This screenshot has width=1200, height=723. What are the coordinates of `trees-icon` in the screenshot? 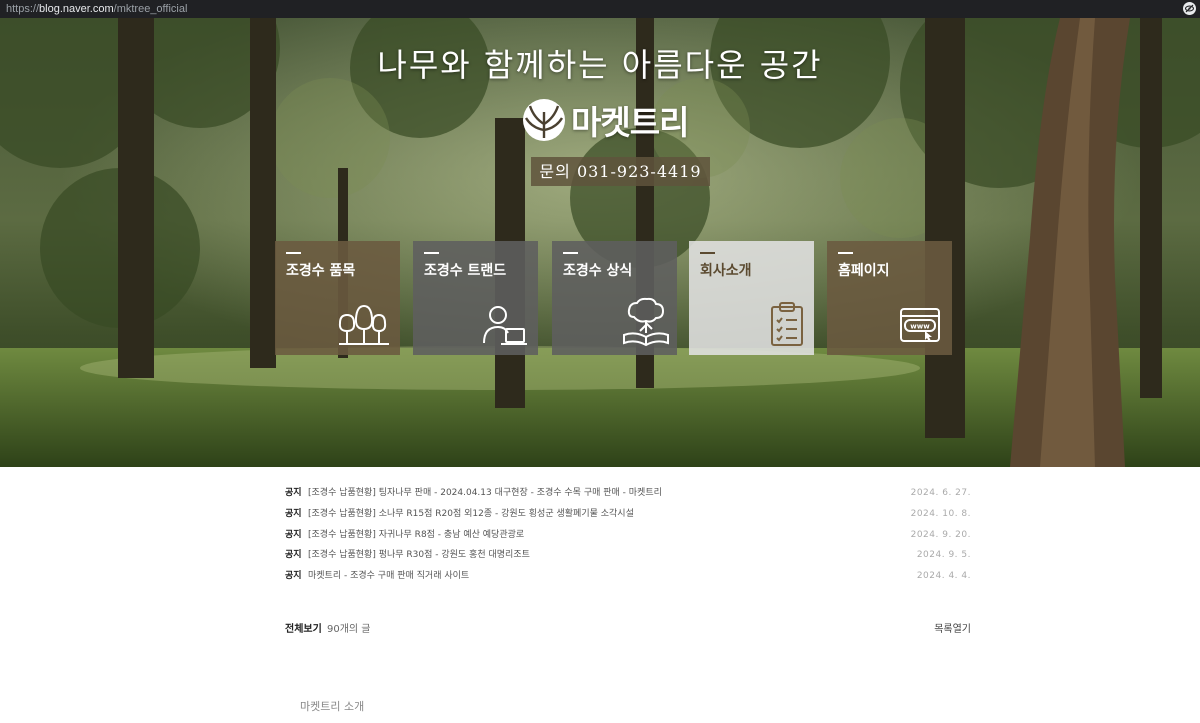 It's located at (363, 324).